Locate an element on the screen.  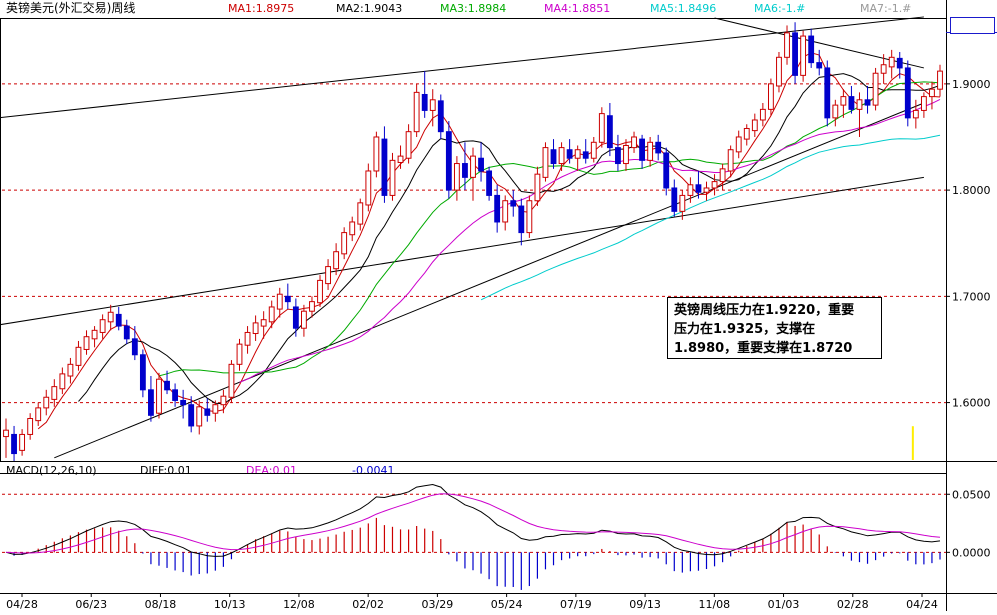
macd-value-label: -0.0041 is located at coordinates (373, 470).